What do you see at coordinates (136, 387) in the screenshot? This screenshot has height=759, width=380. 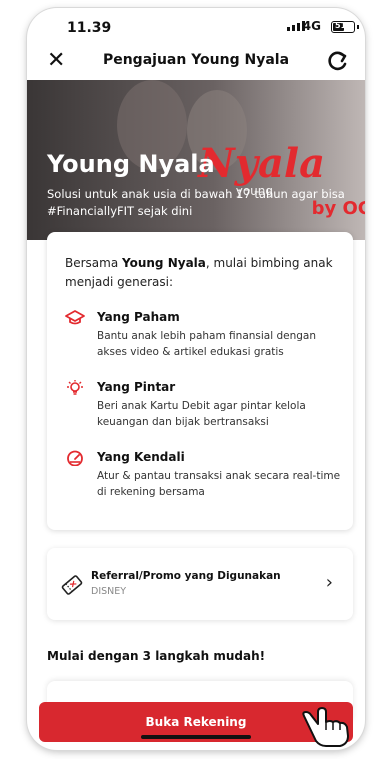 I see `feature-title: Yang Pintar` at bounding box center [136, 387].